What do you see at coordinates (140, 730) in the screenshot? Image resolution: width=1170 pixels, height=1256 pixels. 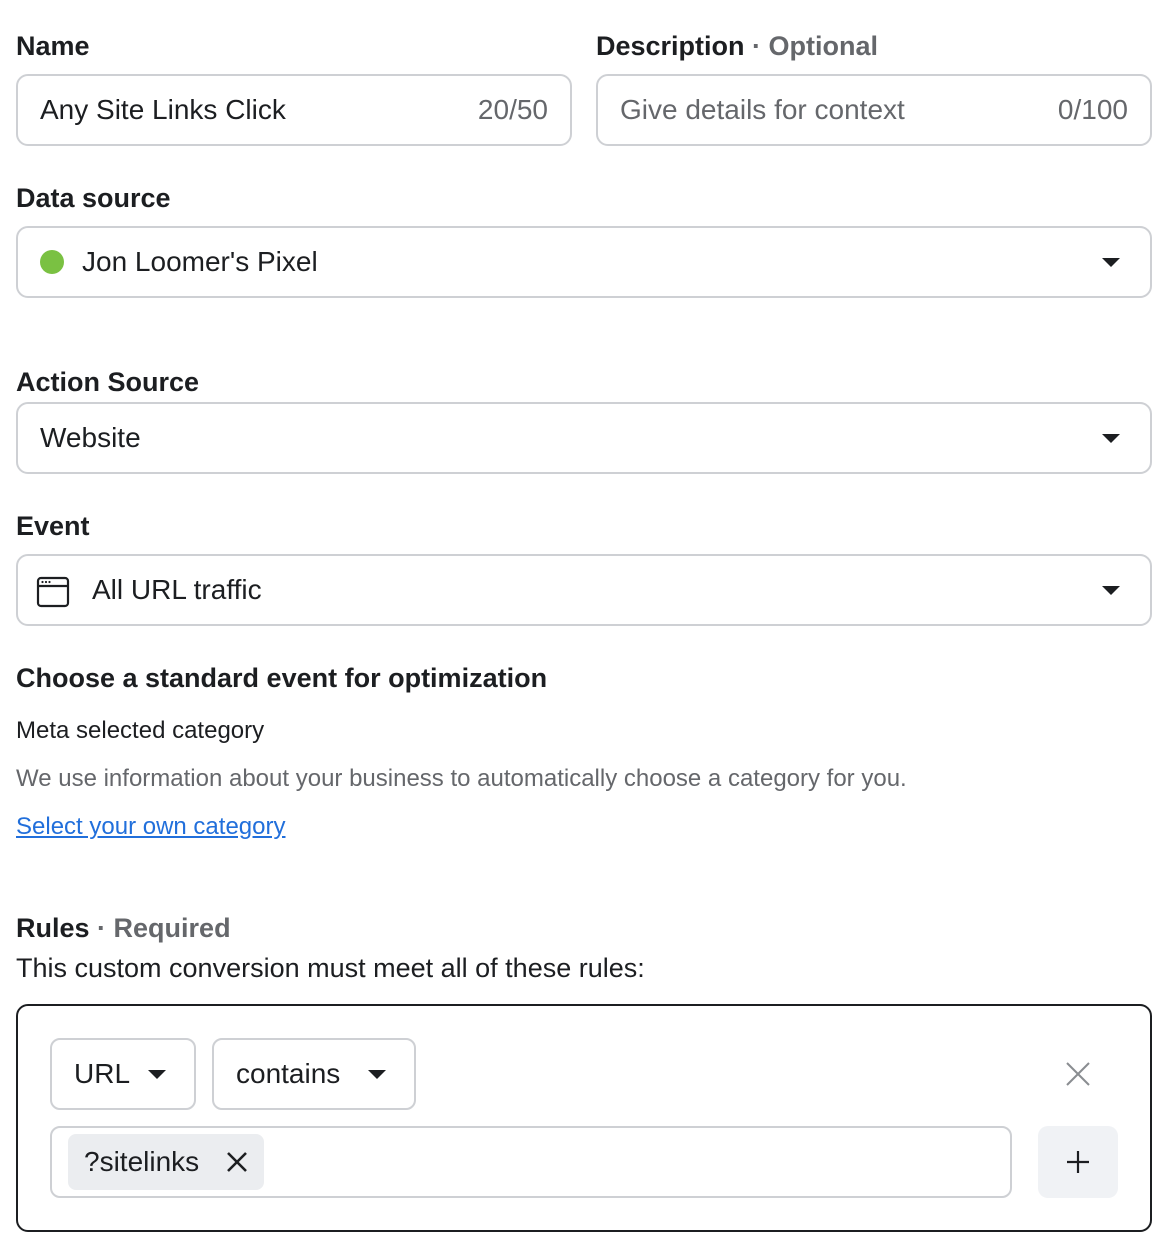 I see `optimization-subheading: Meta selected category` at bounding box center [140, 730].